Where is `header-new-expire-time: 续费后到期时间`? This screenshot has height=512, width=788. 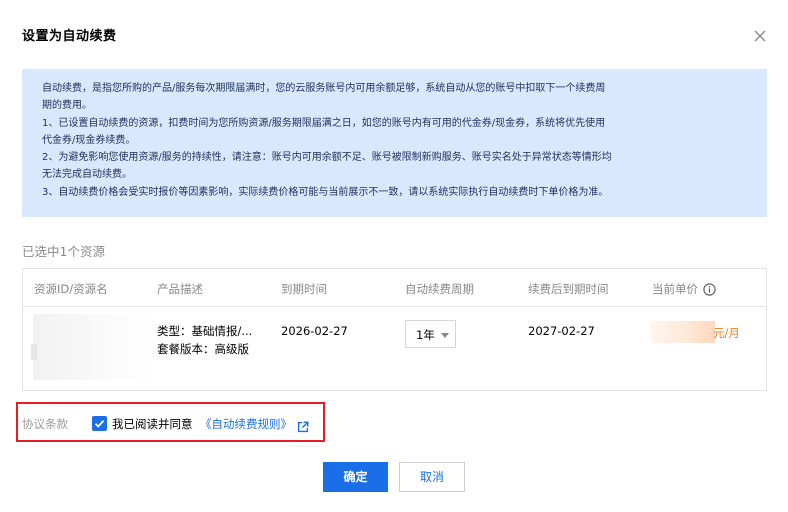 header-new-expire-time: 续费后到期时间 is located at coordinates (568, 289).